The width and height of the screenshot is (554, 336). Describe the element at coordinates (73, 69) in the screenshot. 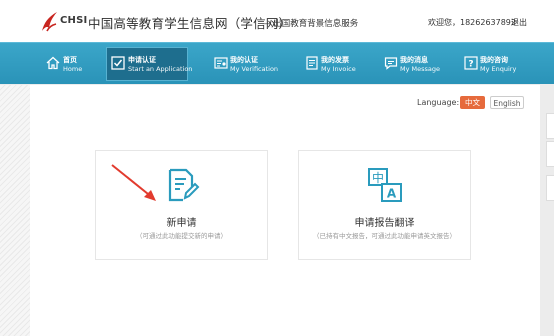

I see `nav-sublabel: Home` at that location.